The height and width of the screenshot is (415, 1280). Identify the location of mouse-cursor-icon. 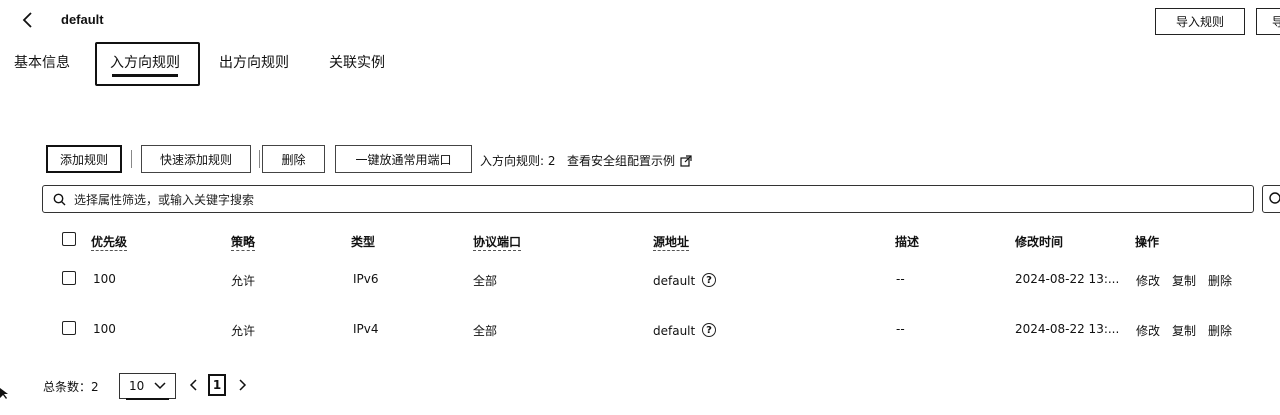
(4, 393).